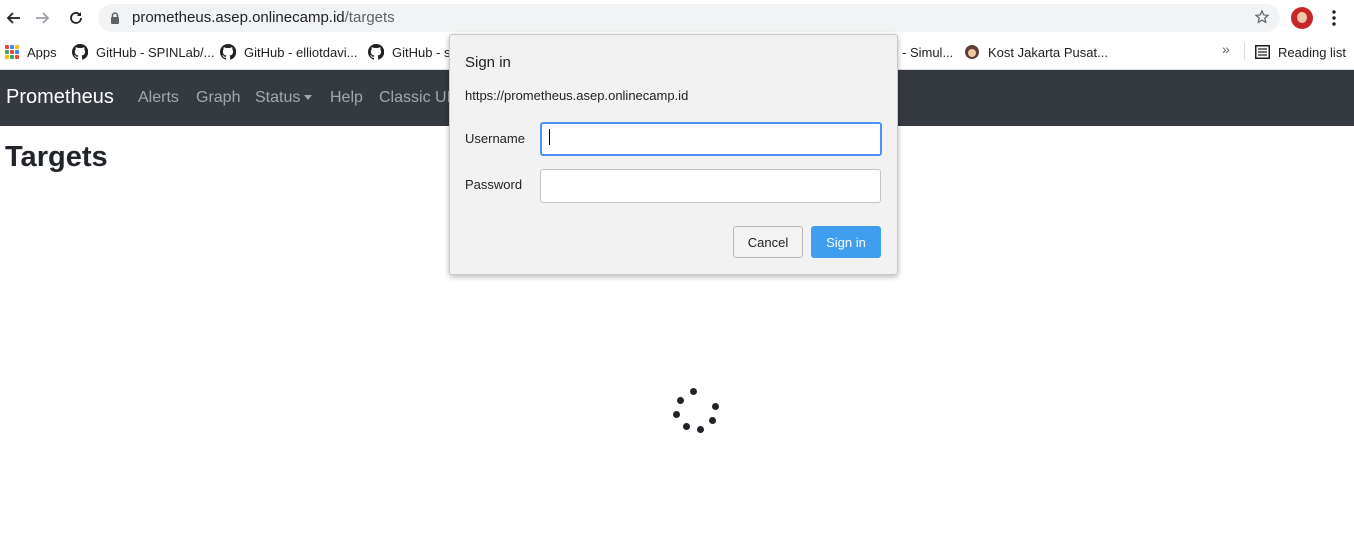 This screenshot has height=557, width=1354. Describe the element at coordinates (238, 17) in the screenshot. I see `url-host: prometheus.asep.onlinecamp.id` at that location.